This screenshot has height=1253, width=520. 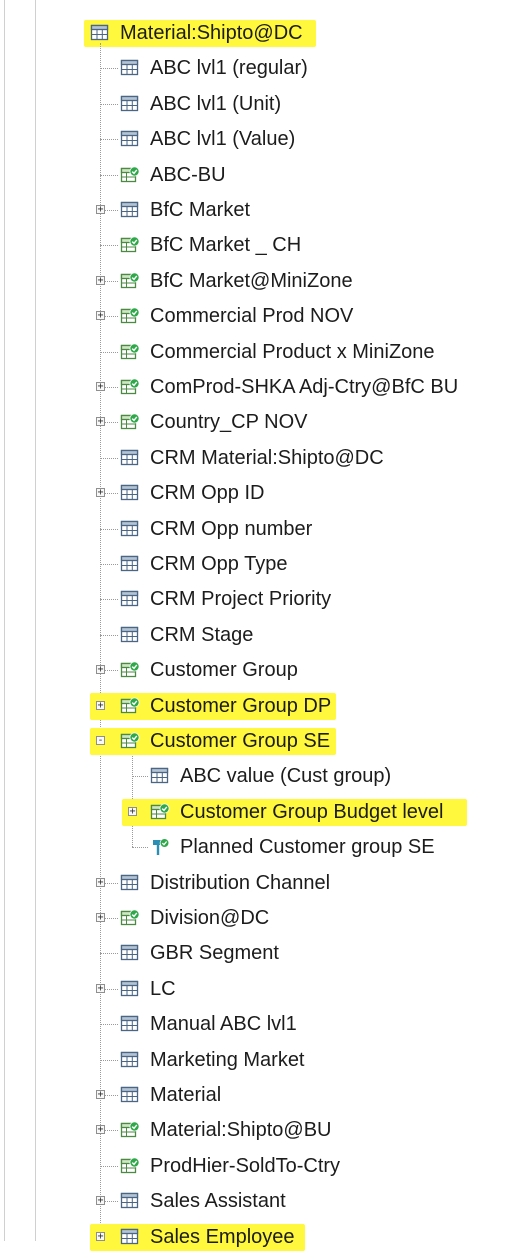 I want to click on tree-node-label: Sales Employee, so click(x=222, y=1236).